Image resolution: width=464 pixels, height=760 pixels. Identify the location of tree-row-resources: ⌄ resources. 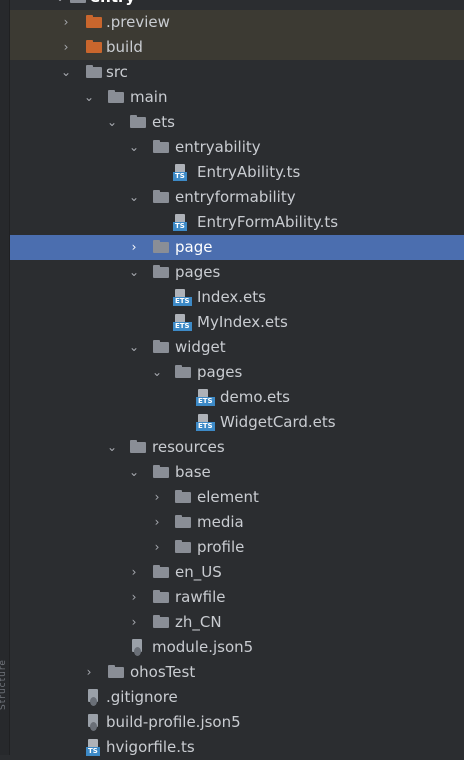
(237, 447).